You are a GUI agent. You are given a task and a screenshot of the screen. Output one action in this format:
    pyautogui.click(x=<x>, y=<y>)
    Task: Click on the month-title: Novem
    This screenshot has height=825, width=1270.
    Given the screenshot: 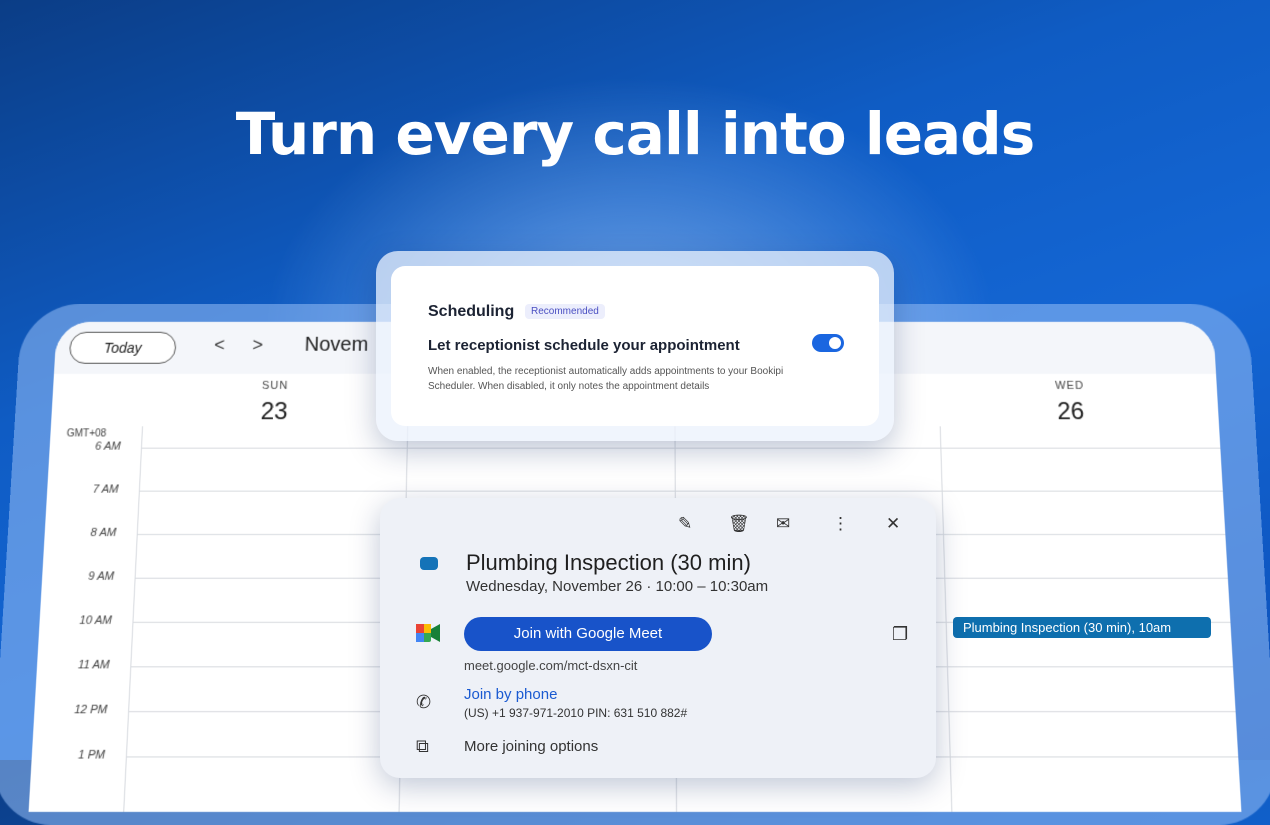 What is the action you would take?
    pyautogui.click(x=336, y=344)
    